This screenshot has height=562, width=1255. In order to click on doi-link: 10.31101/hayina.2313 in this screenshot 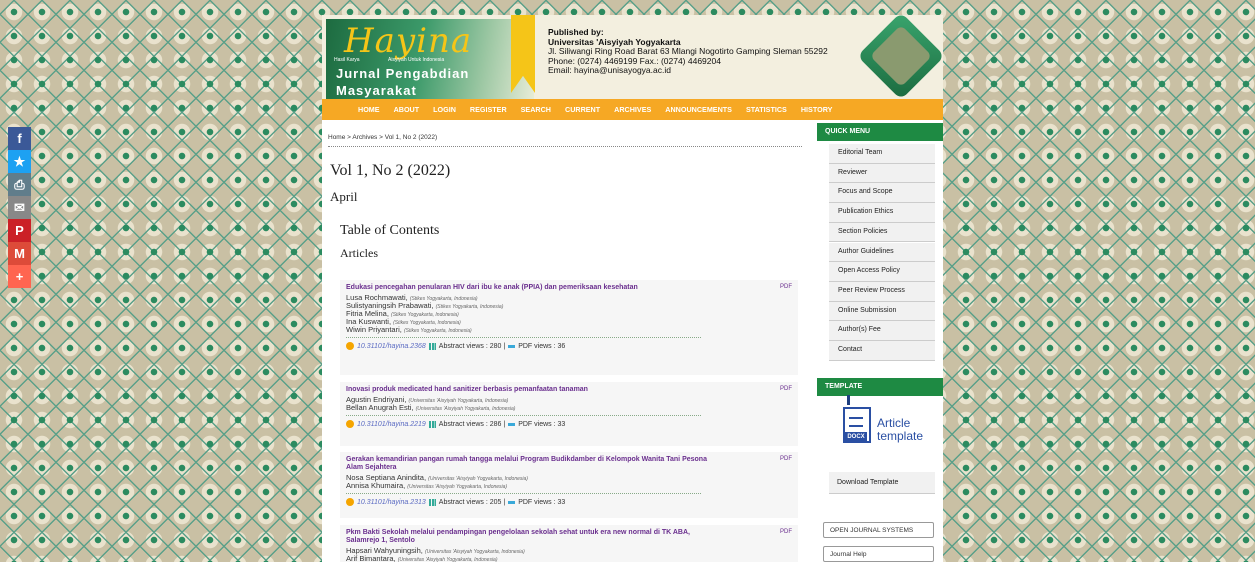, I will do `click(391, 502)`.